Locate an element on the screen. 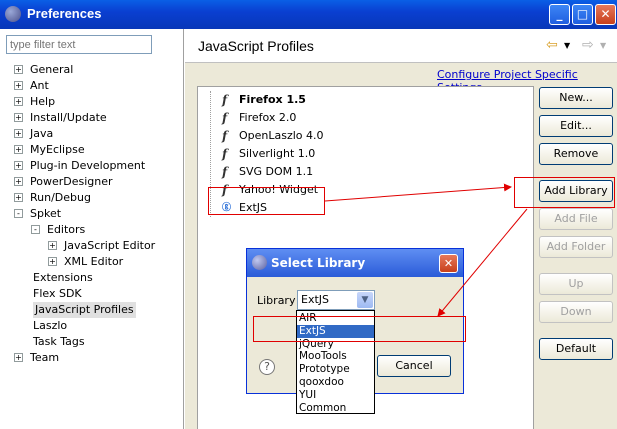 The image size is (617, 429). tree-item: + XML Editor is located at coordinates (91, 262).